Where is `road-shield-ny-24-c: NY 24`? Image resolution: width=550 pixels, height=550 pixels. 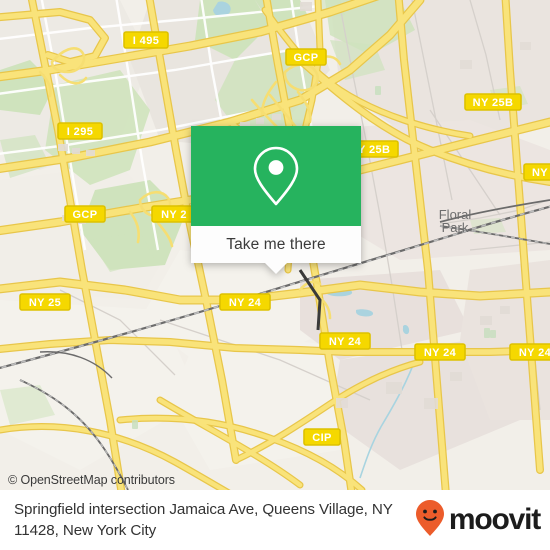 road-shield-ny-24-c: NY 24 is located at coordinates (440, 352).